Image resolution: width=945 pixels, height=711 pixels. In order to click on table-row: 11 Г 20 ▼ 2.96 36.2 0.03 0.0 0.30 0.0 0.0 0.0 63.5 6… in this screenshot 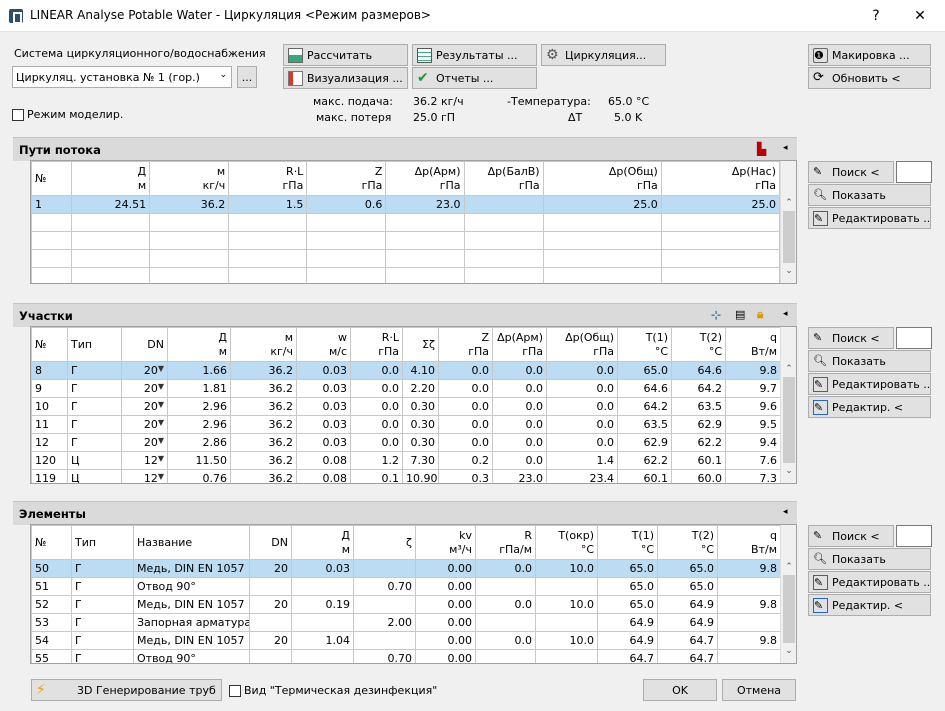, I will do `click(406, 424)`.